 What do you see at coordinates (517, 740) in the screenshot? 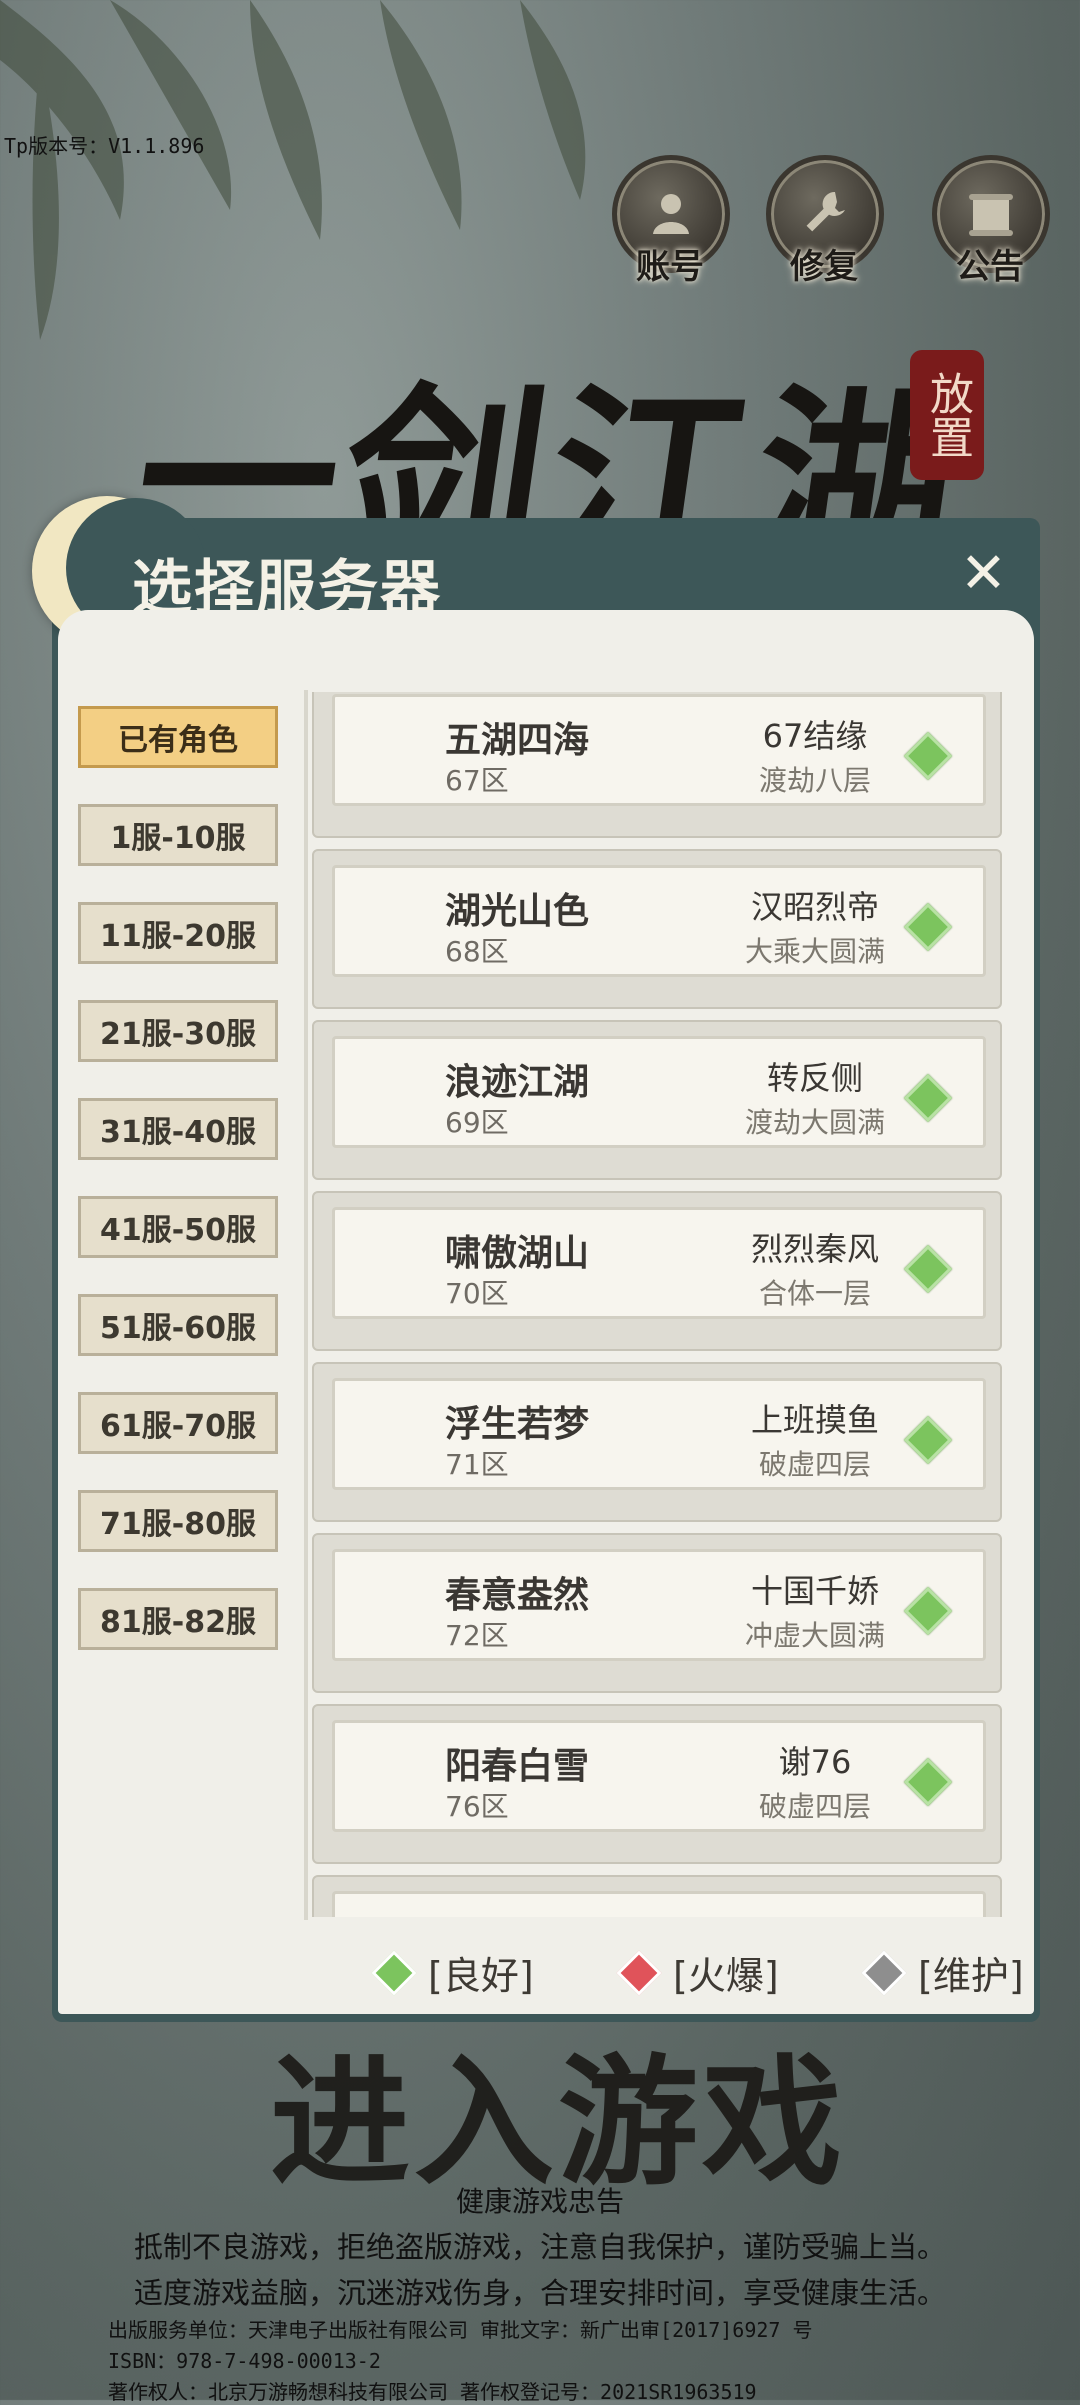
I see `server-name: 五湖四海` at bounding box center [517, 740].